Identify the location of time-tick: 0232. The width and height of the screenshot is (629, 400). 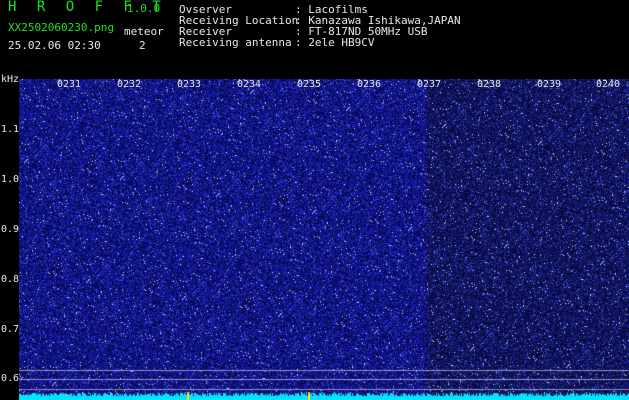
(129, 84).